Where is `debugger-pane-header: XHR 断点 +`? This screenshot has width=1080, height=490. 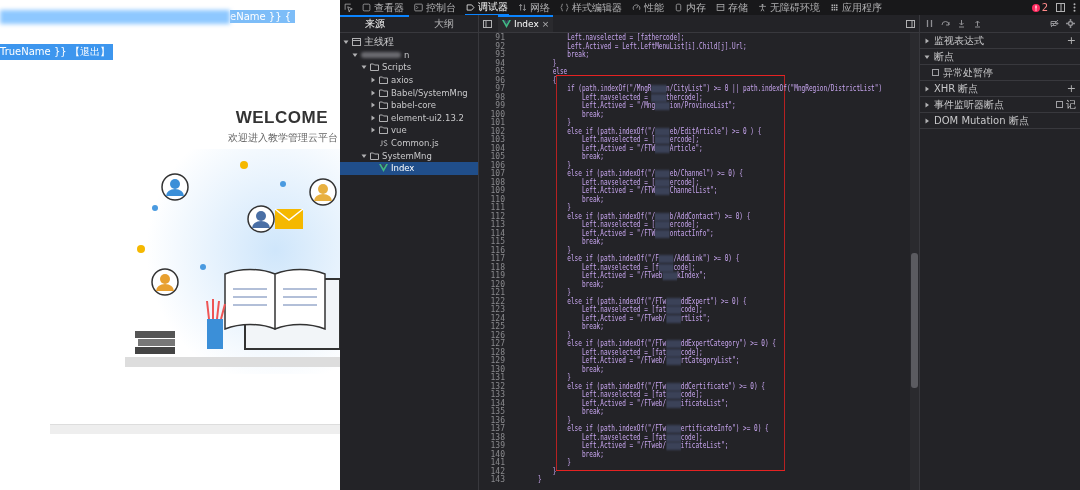
debugger-pane-header: XHR 断点 + is located at coordinates (1000, 89).